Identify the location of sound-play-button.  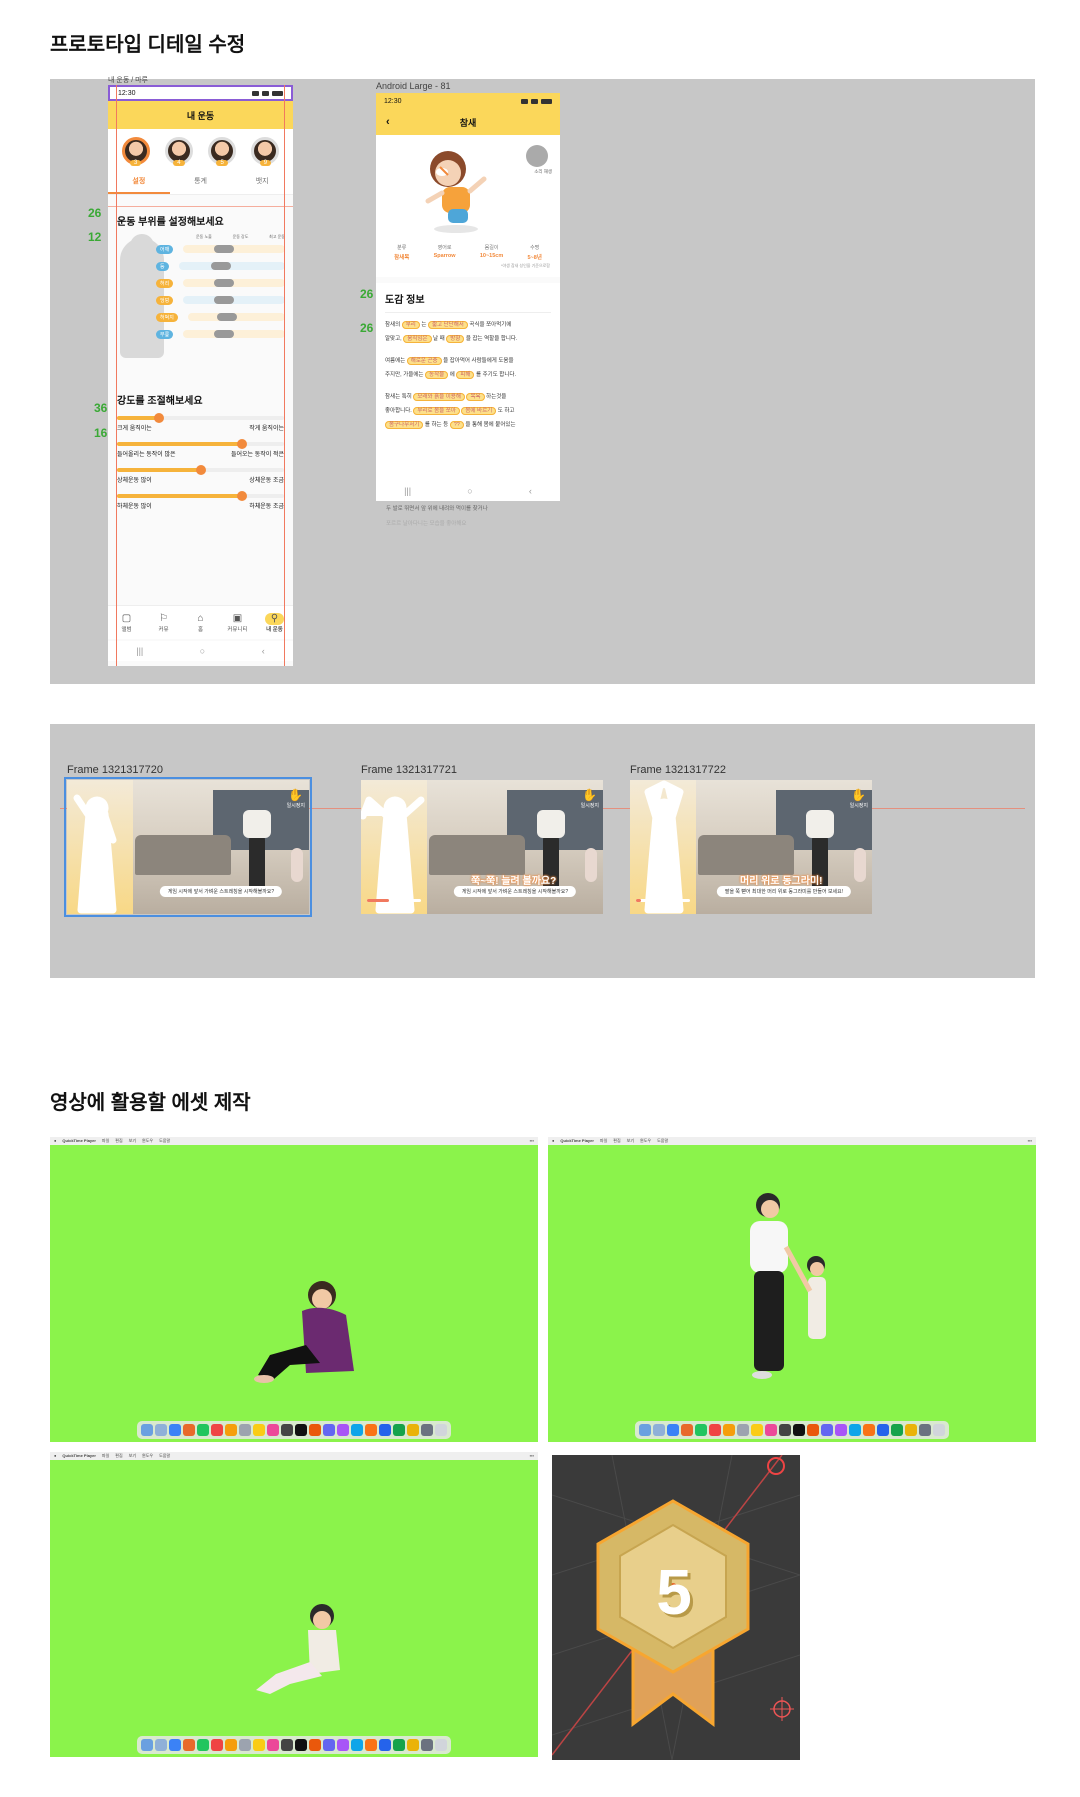
(537, 156).